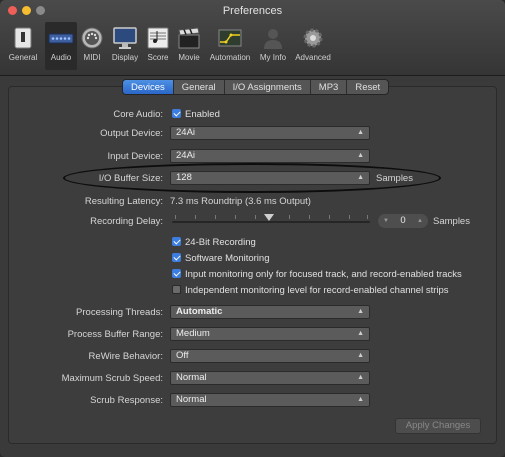  What do you see at coordinates (158, 38) in the screenshot?
I see `score-icon` at bounding box center [158, 38].